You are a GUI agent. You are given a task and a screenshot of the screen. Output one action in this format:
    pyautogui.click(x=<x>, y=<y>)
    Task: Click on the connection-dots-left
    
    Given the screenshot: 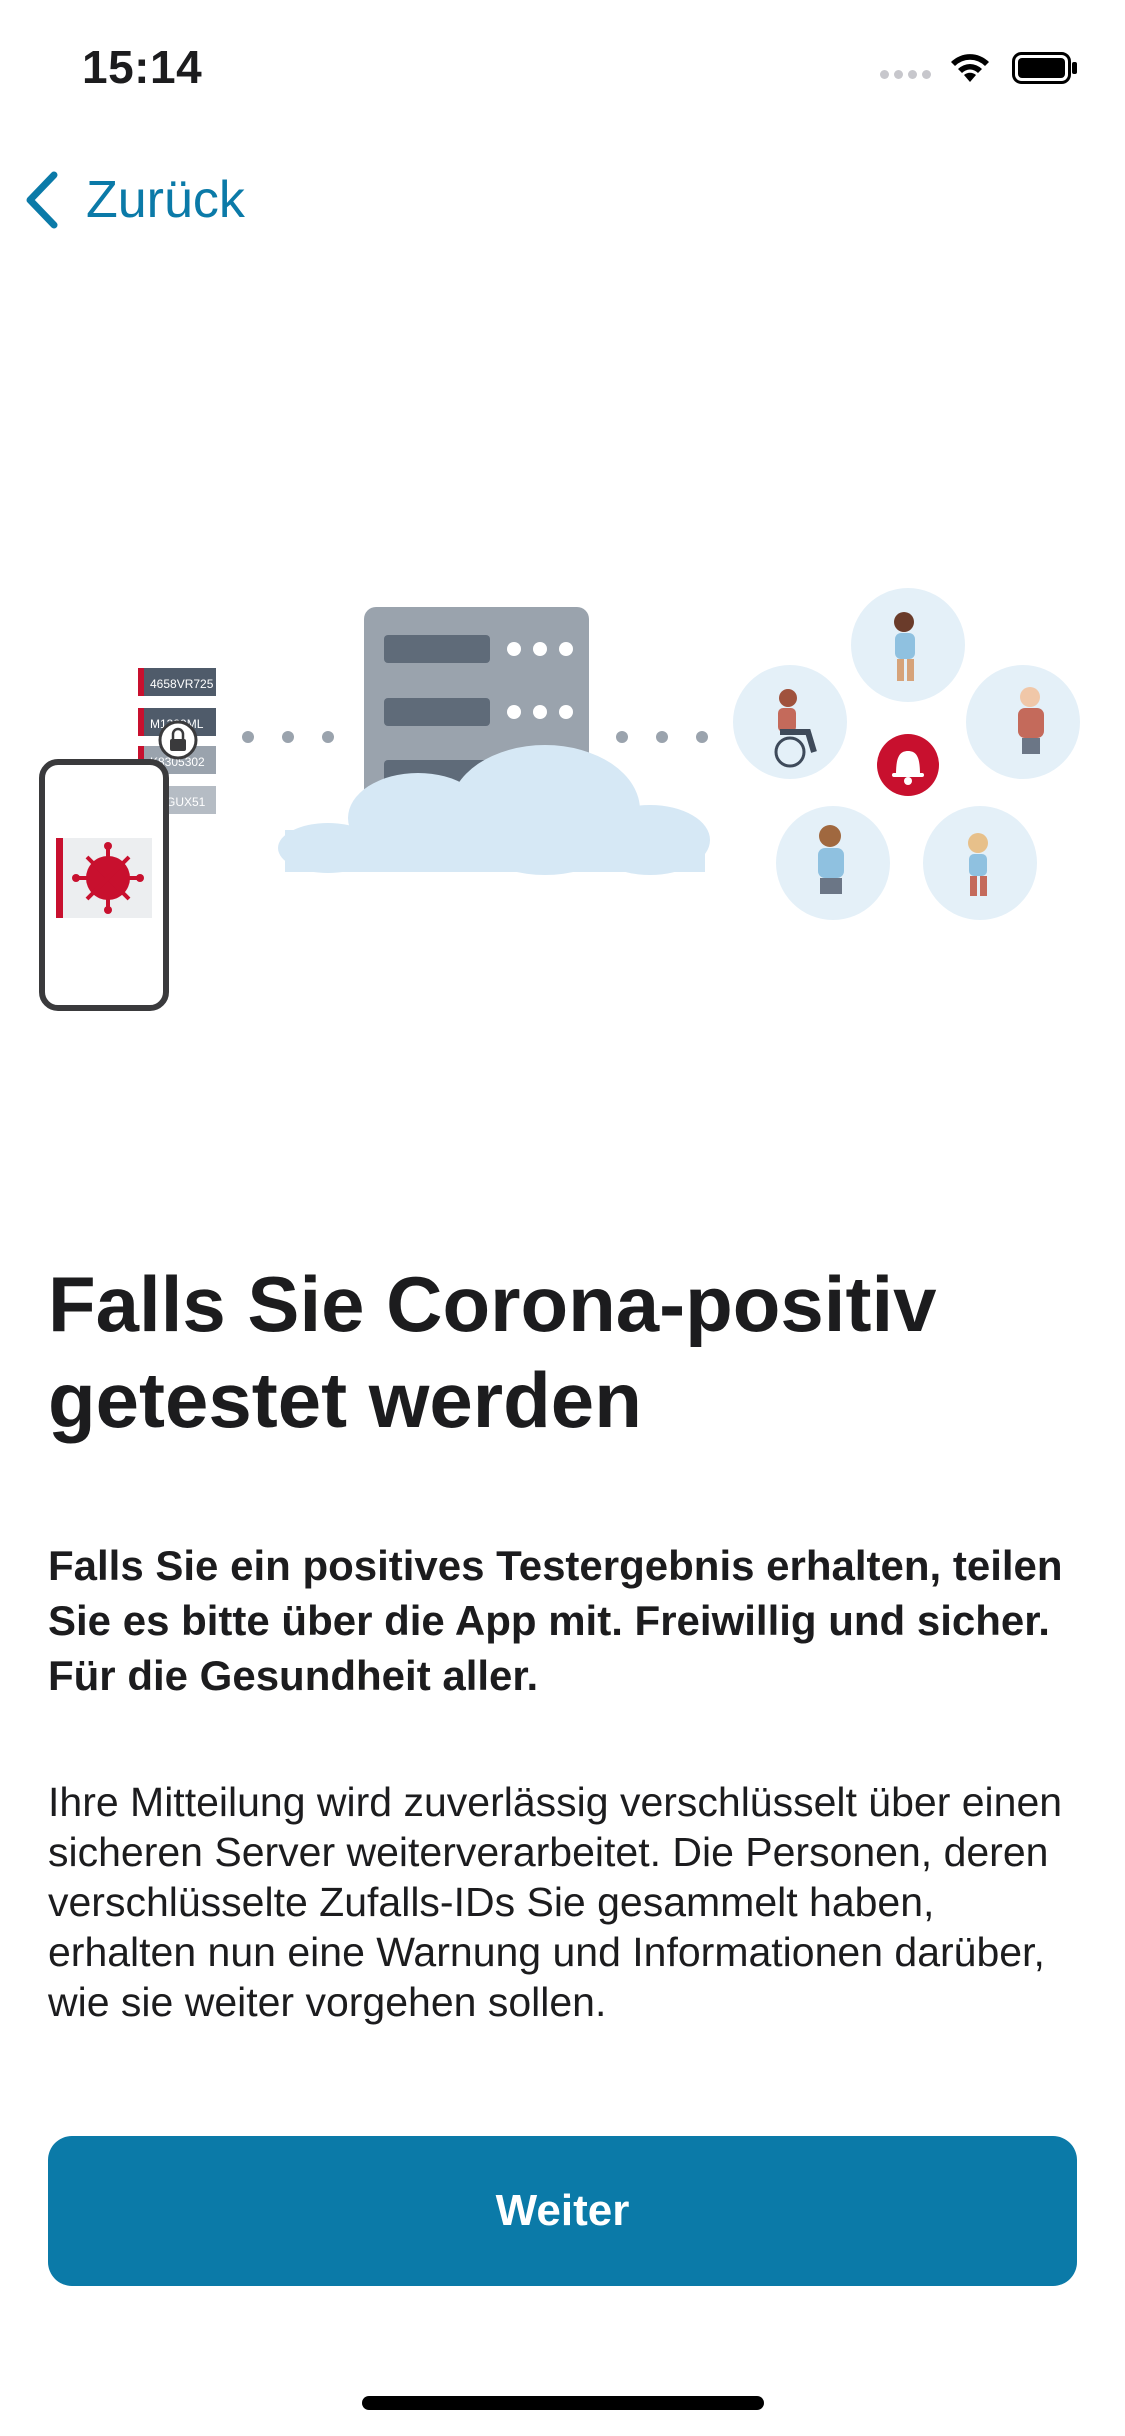 What is the action you would take?
    pyautogui.click(x=288, y=737)
    